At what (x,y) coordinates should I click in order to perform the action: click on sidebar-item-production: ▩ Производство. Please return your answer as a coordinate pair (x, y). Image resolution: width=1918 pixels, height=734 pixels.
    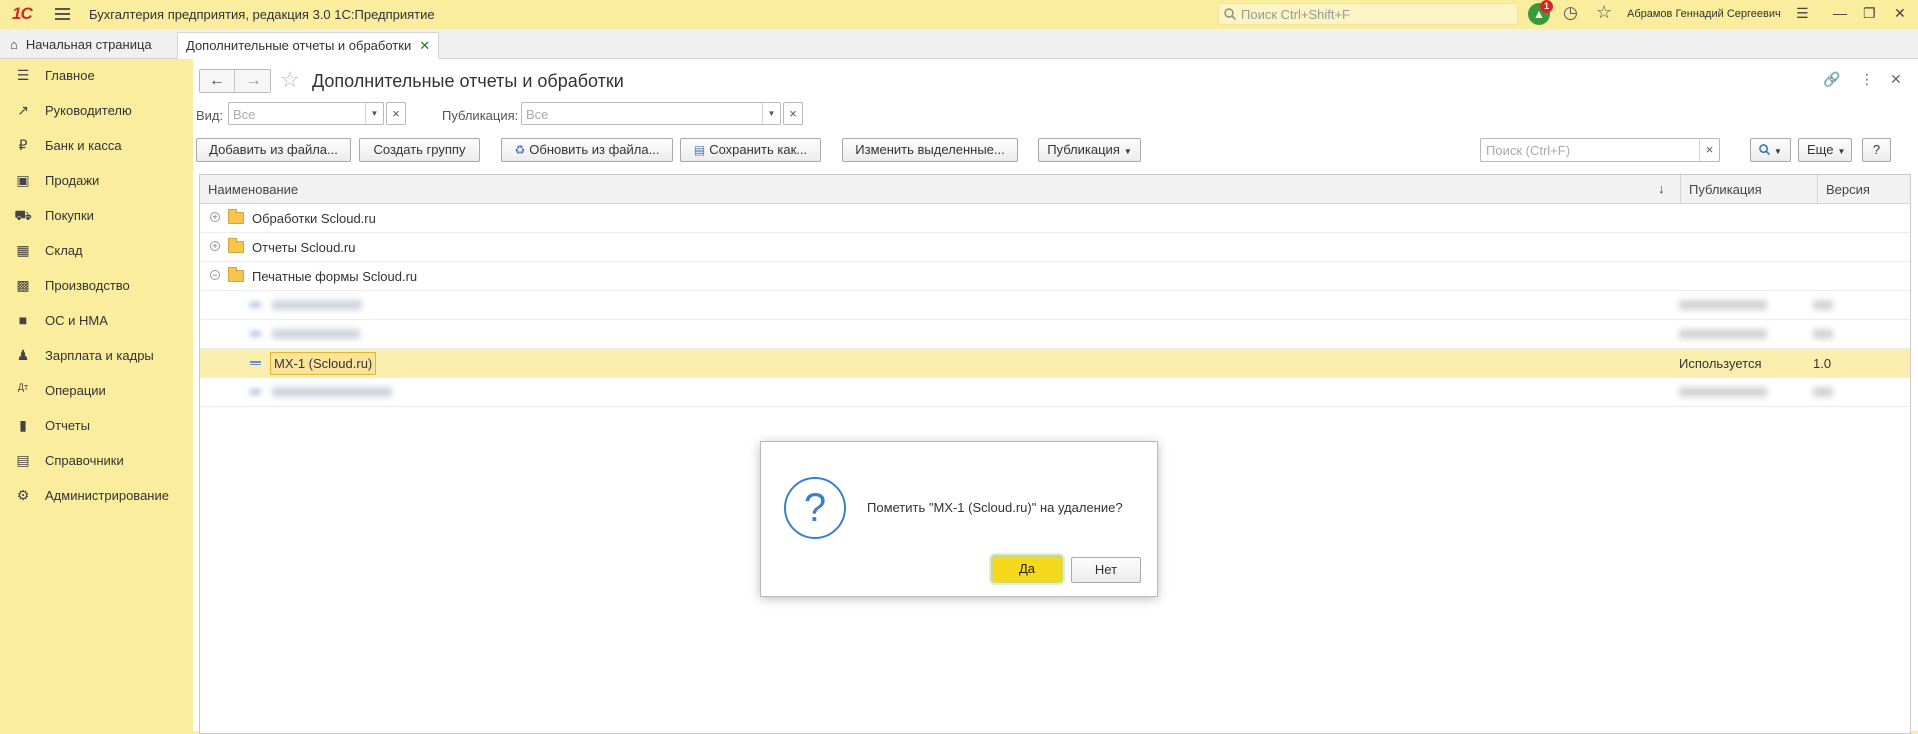
    Looking at the image, I should click on (96, 286).